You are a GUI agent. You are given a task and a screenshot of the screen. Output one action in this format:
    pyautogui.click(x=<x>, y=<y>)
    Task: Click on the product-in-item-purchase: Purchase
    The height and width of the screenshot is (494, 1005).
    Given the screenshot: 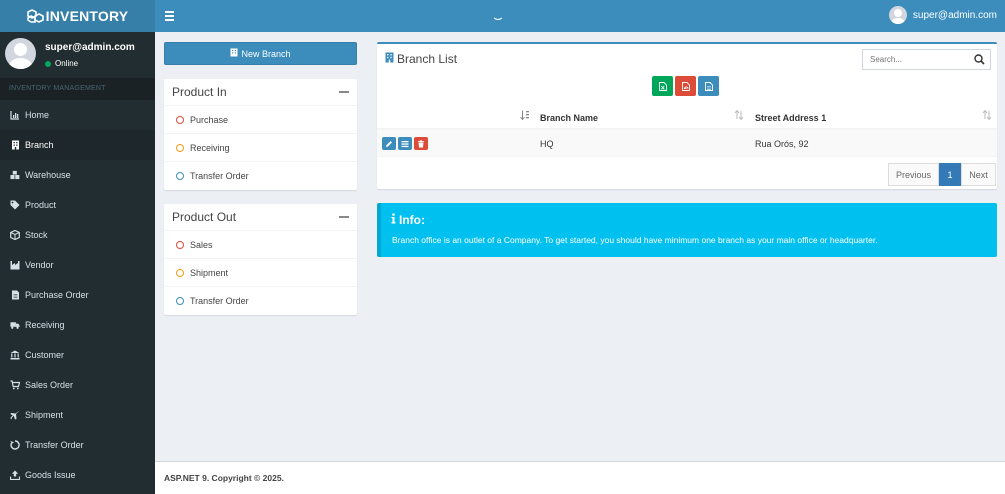 What is the action you would take?
    pyautogui.click(x=260, y=120)
    